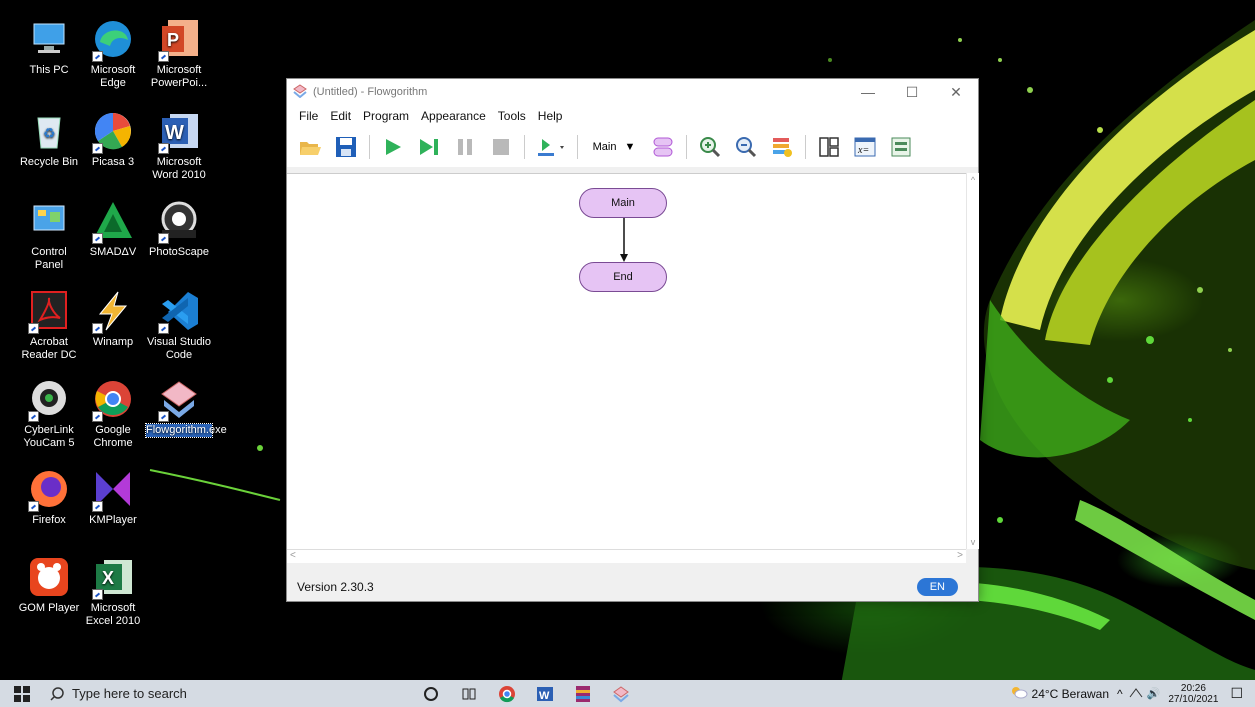  I want to click on recycle-bin-icon: ♻, so click(49, 131).